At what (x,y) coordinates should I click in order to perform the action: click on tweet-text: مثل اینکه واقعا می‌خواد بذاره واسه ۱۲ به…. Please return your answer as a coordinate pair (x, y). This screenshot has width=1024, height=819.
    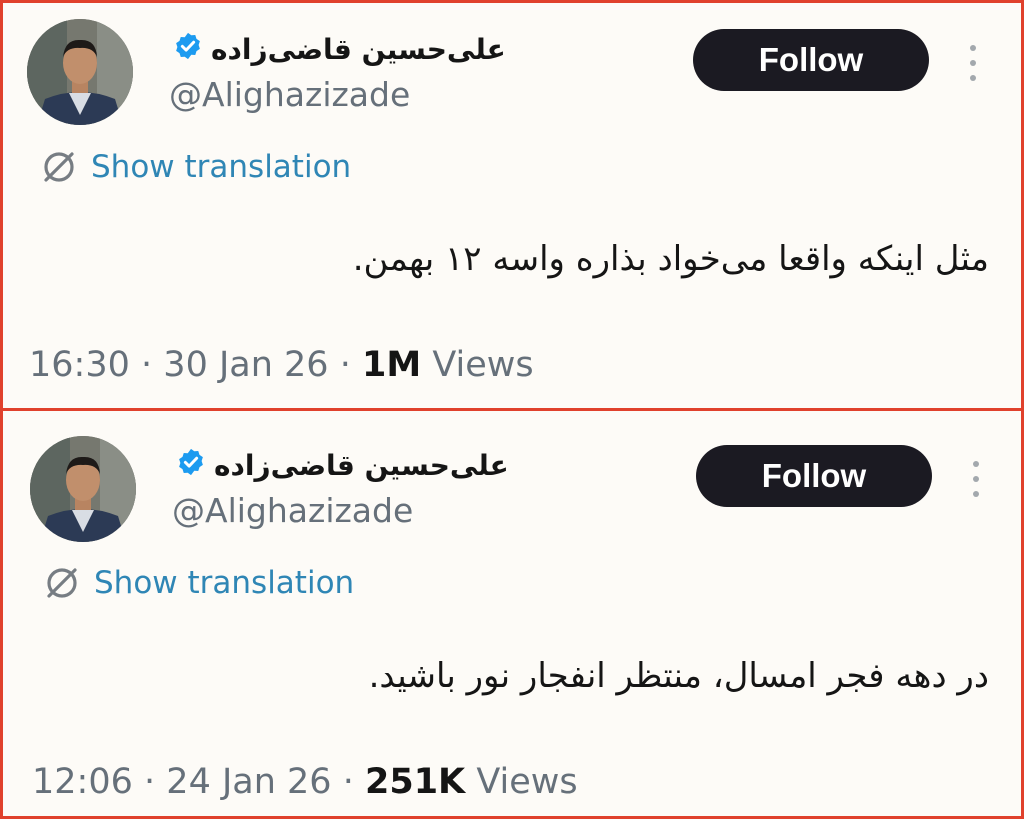
    Looking at the image, I should click on (670, 259).